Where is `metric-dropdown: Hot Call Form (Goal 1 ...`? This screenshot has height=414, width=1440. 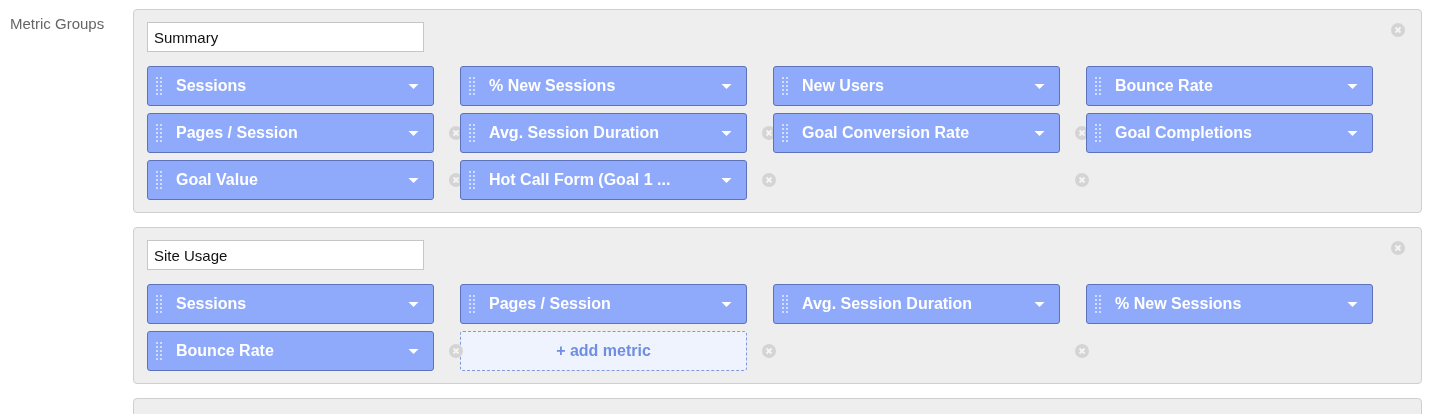 metric-dropdown: Hot Call Form (Goal 1 ... is located at coordinates (603, 180).